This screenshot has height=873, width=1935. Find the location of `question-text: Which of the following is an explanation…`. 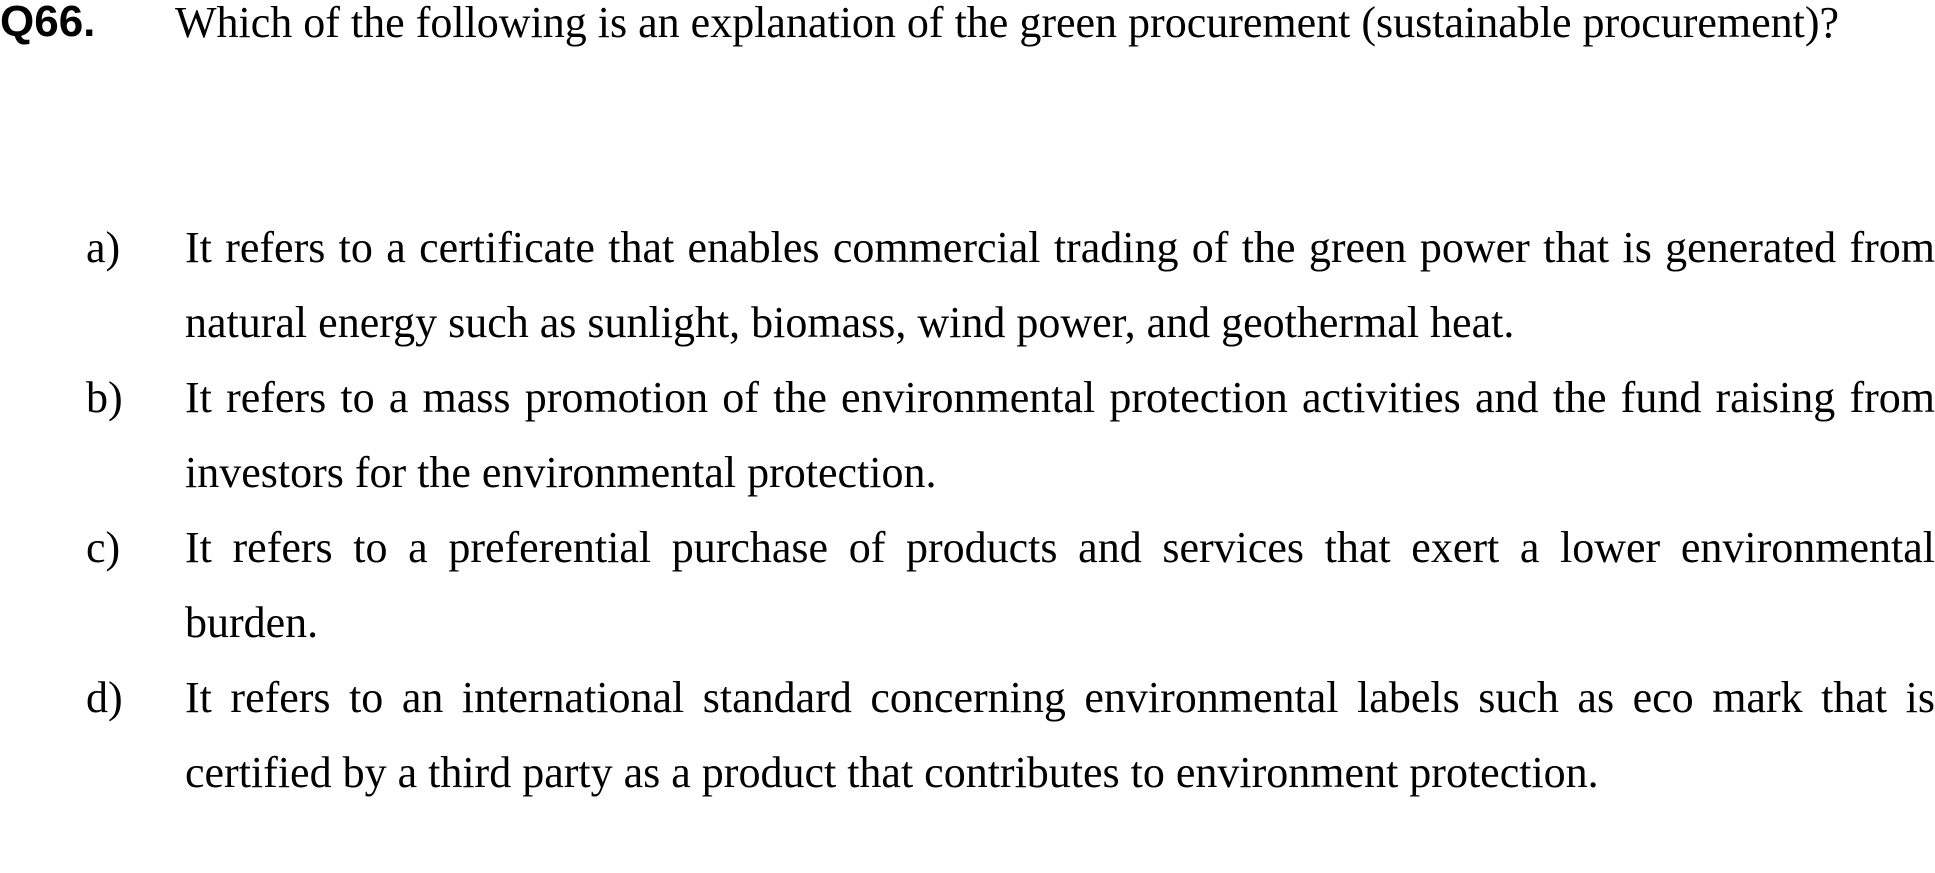

question-text: Which of the following is an explanation… is located at coordinates (1007, 23).